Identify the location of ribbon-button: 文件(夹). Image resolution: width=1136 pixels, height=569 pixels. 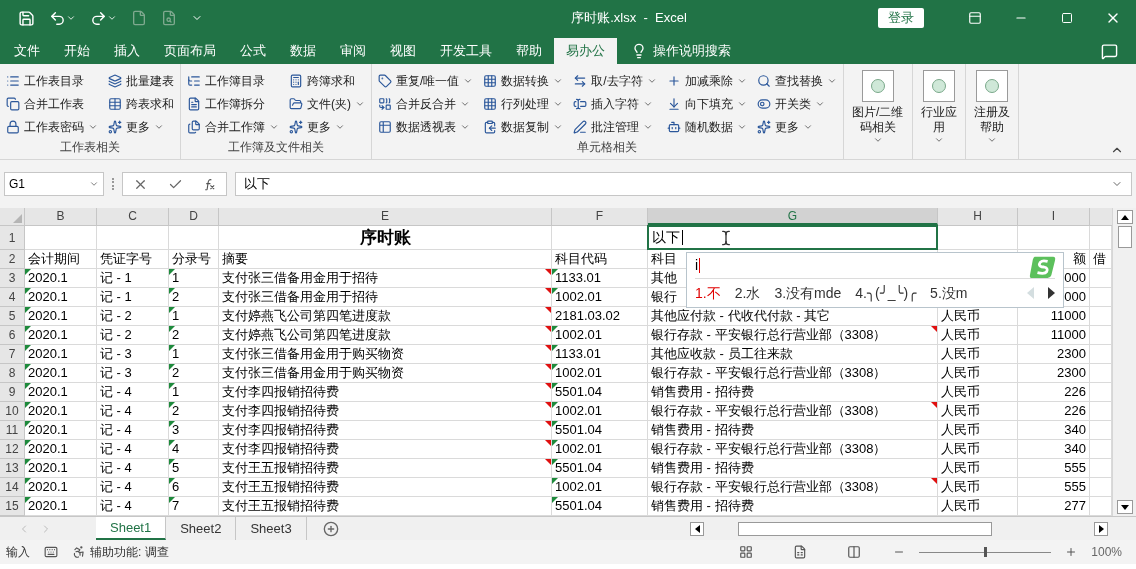
(327, 103).